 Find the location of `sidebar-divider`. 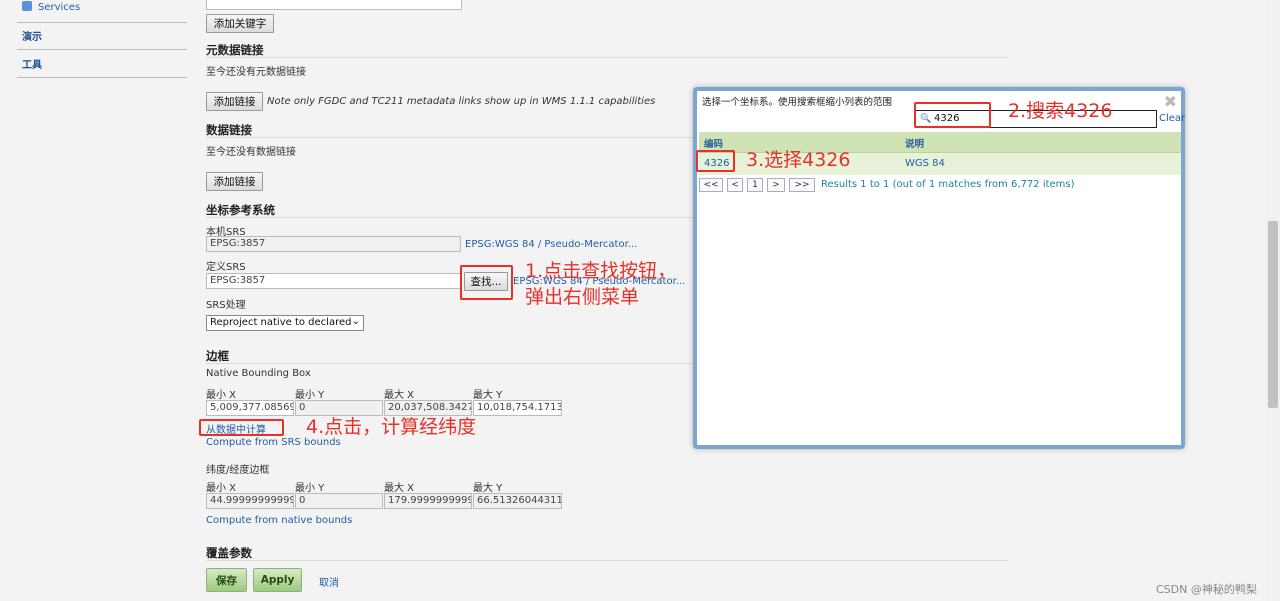

sidebar-divider is located at coordinates (102, 22).